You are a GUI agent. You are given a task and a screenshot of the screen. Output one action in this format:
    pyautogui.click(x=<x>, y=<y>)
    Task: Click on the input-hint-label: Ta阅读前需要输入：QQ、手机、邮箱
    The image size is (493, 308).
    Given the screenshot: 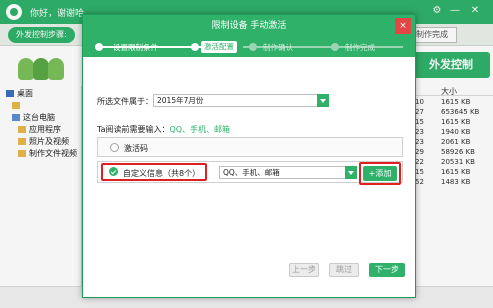 What is the action you would take?
    pyautogui.click(x=164, y=129)
    